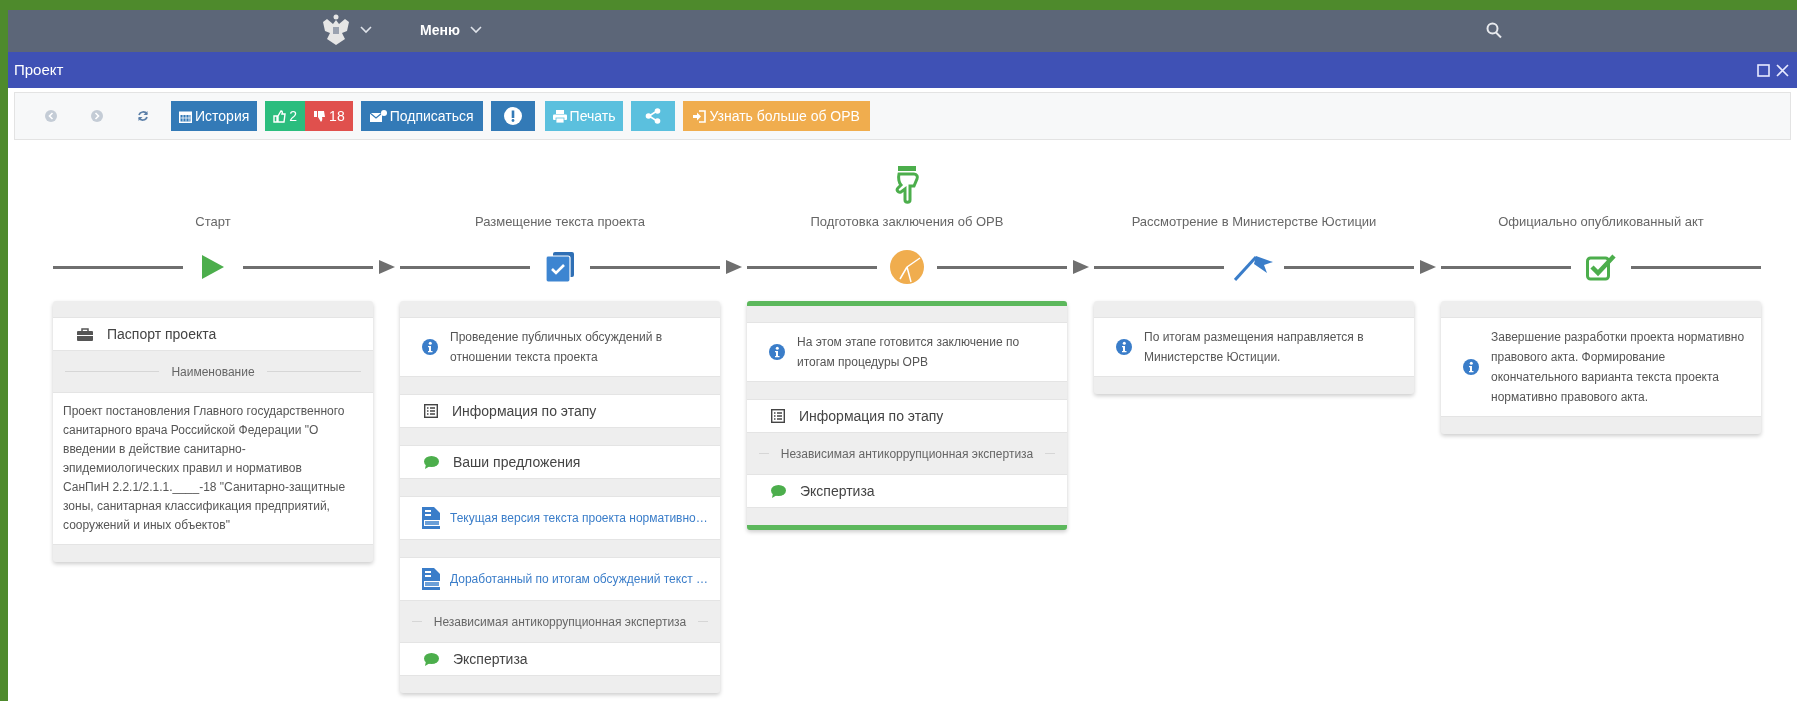 Image resolution: width=1797 pixels, height=701 pixels. Describe the element at coordinates (85, 334) in the screenshot. I see `briefcase-icon` at that location.